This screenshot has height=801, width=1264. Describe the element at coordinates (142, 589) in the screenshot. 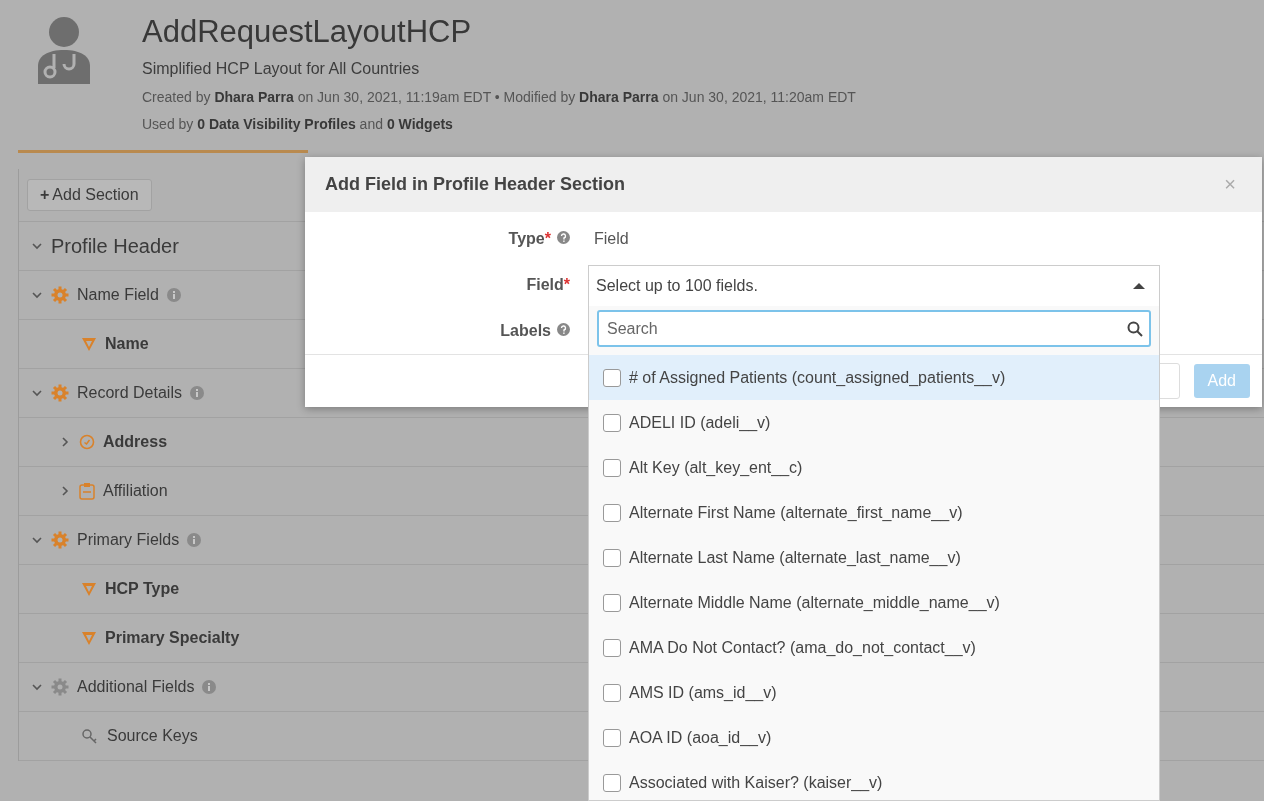

I see `field-label: HCP Type` at that location.